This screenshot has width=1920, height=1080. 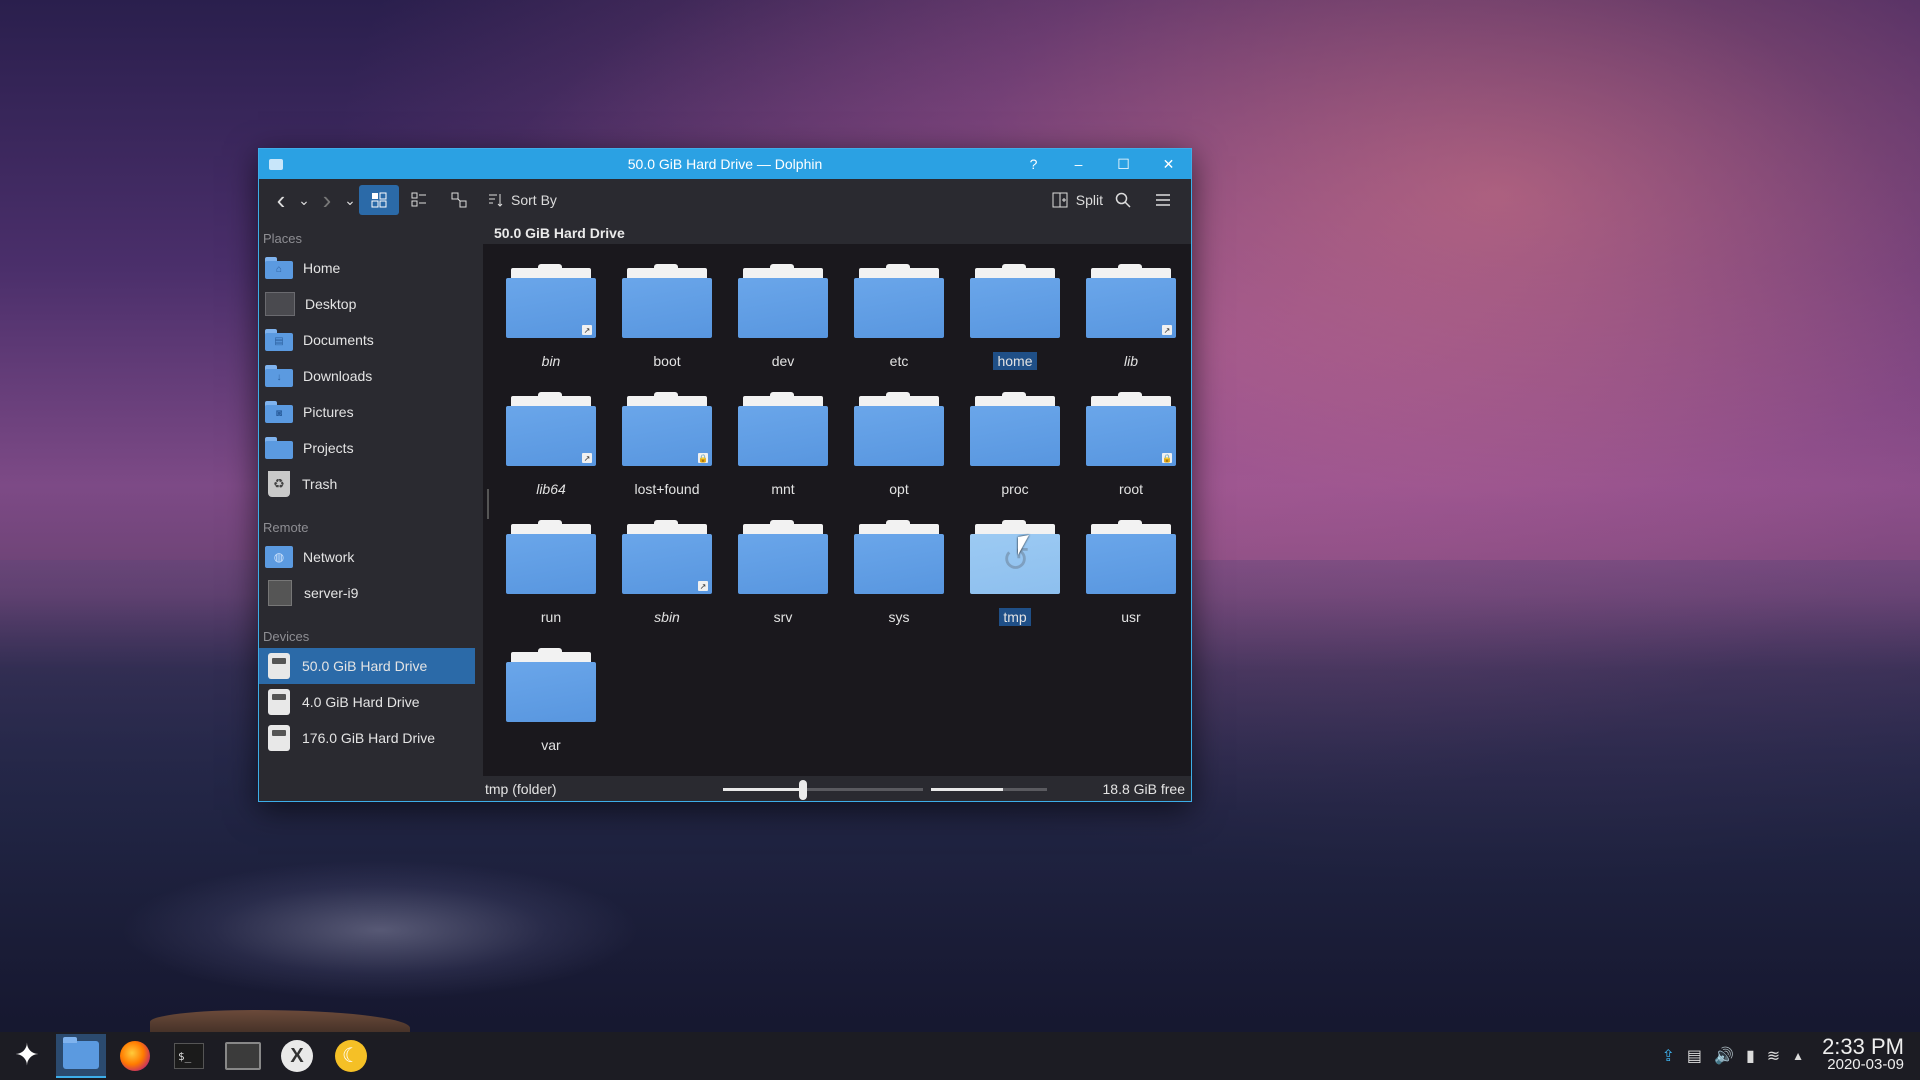 I want to click on icons-view-button, so click(x=379, y=200).